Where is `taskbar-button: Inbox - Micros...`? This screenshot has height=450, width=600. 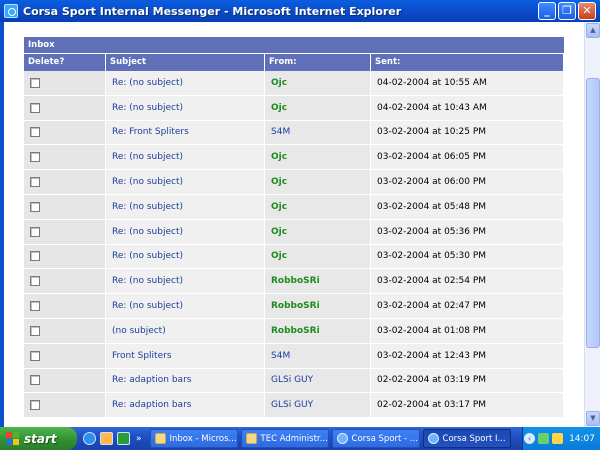 taskbar-button: Inbox - Micros... is located at coordinates (193, 438).